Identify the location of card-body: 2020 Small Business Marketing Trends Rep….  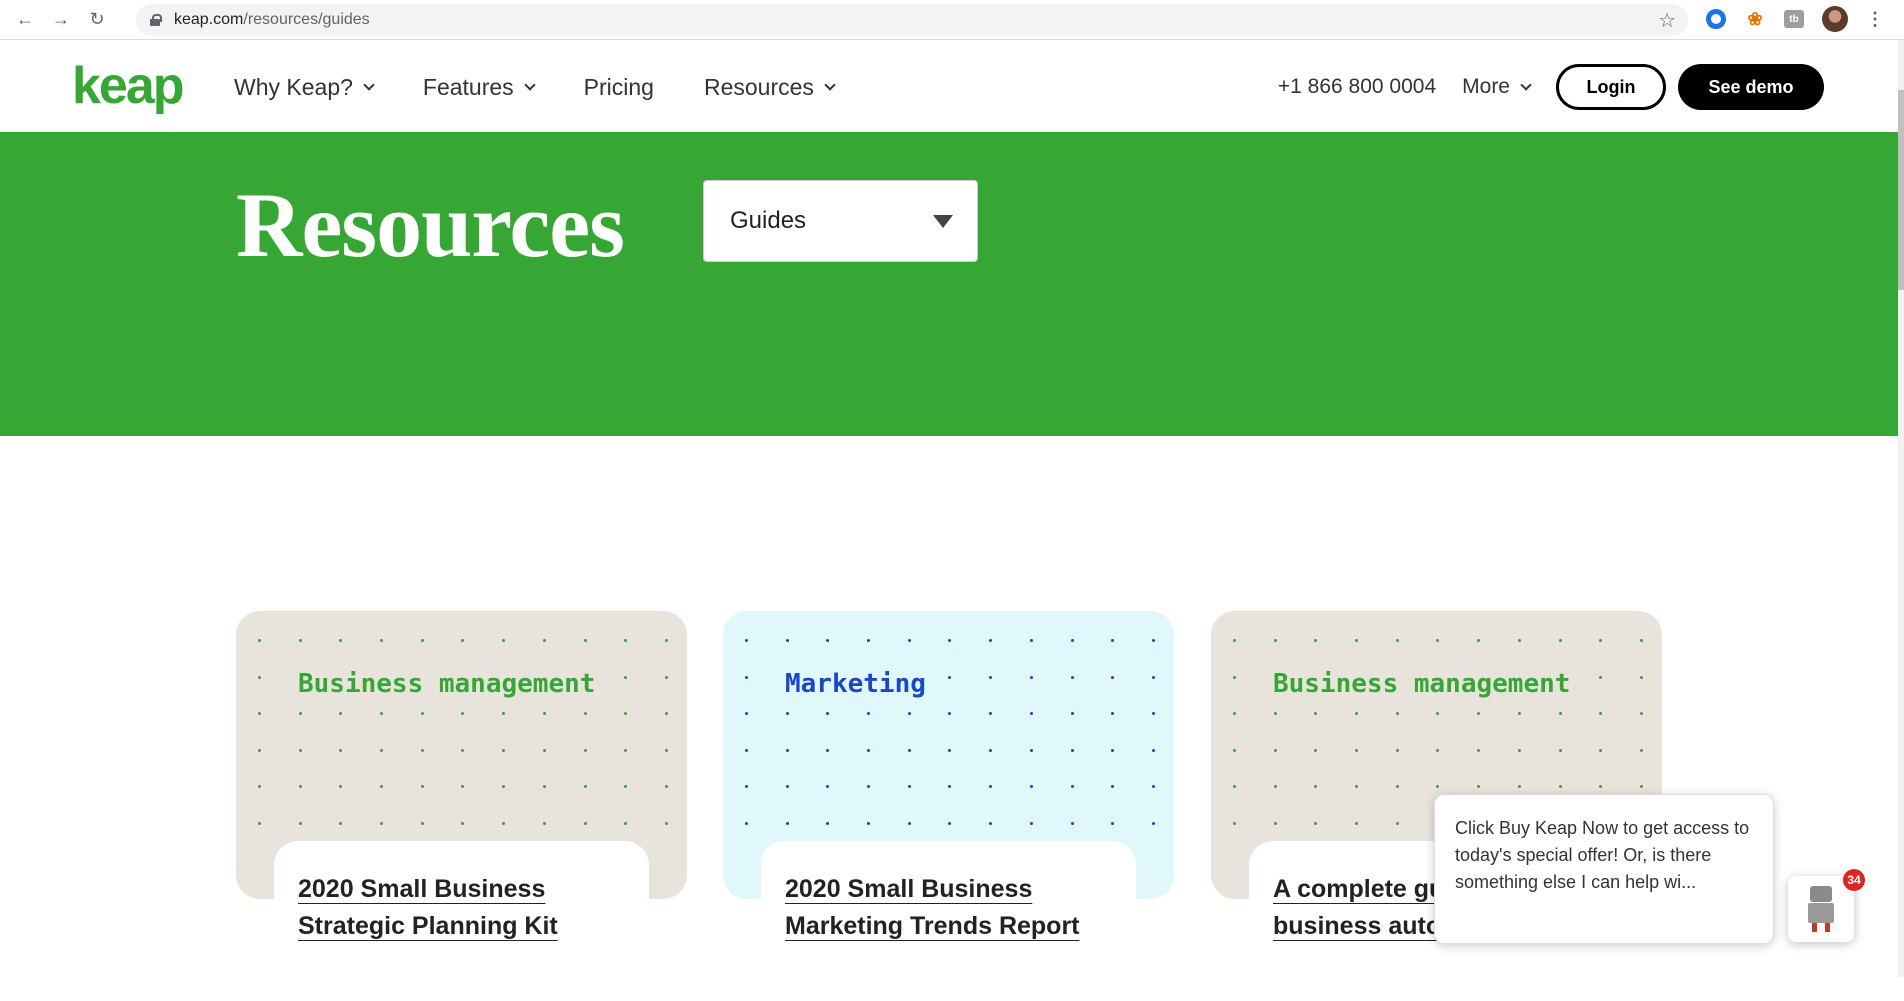
(948, 921).